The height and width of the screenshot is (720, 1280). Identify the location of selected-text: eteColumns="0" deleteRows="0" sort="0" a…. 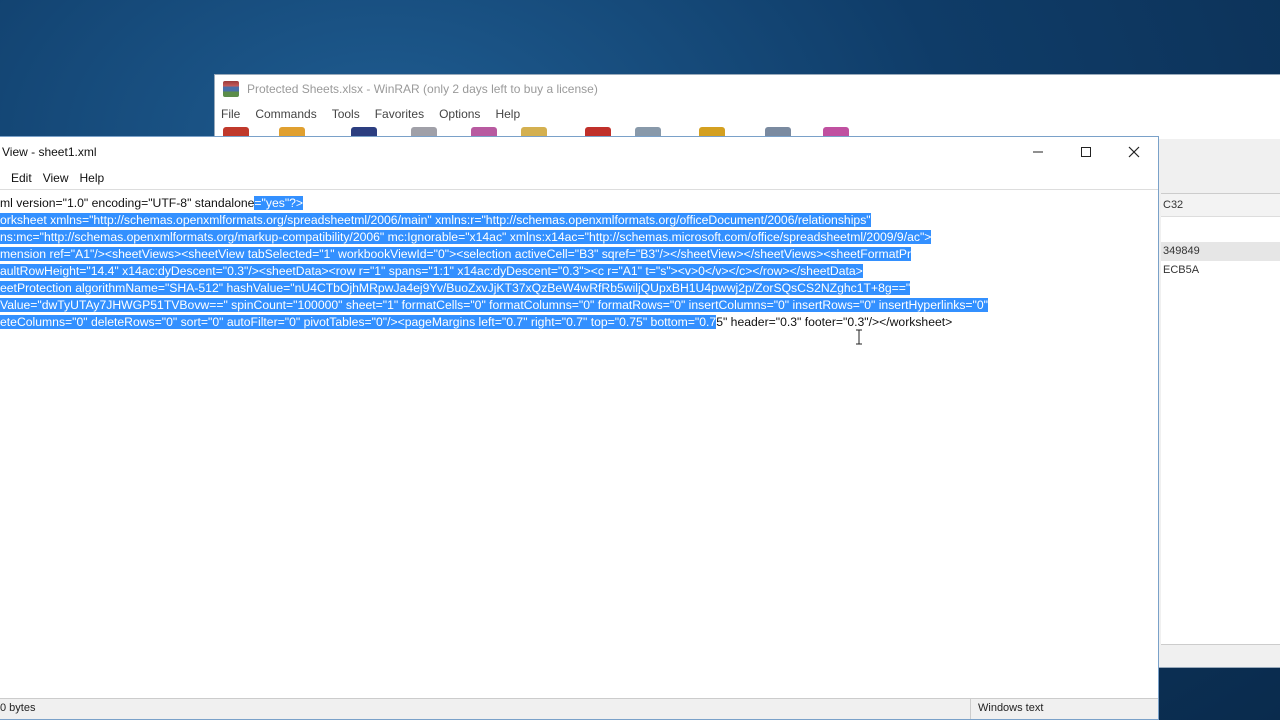
(358, 322).